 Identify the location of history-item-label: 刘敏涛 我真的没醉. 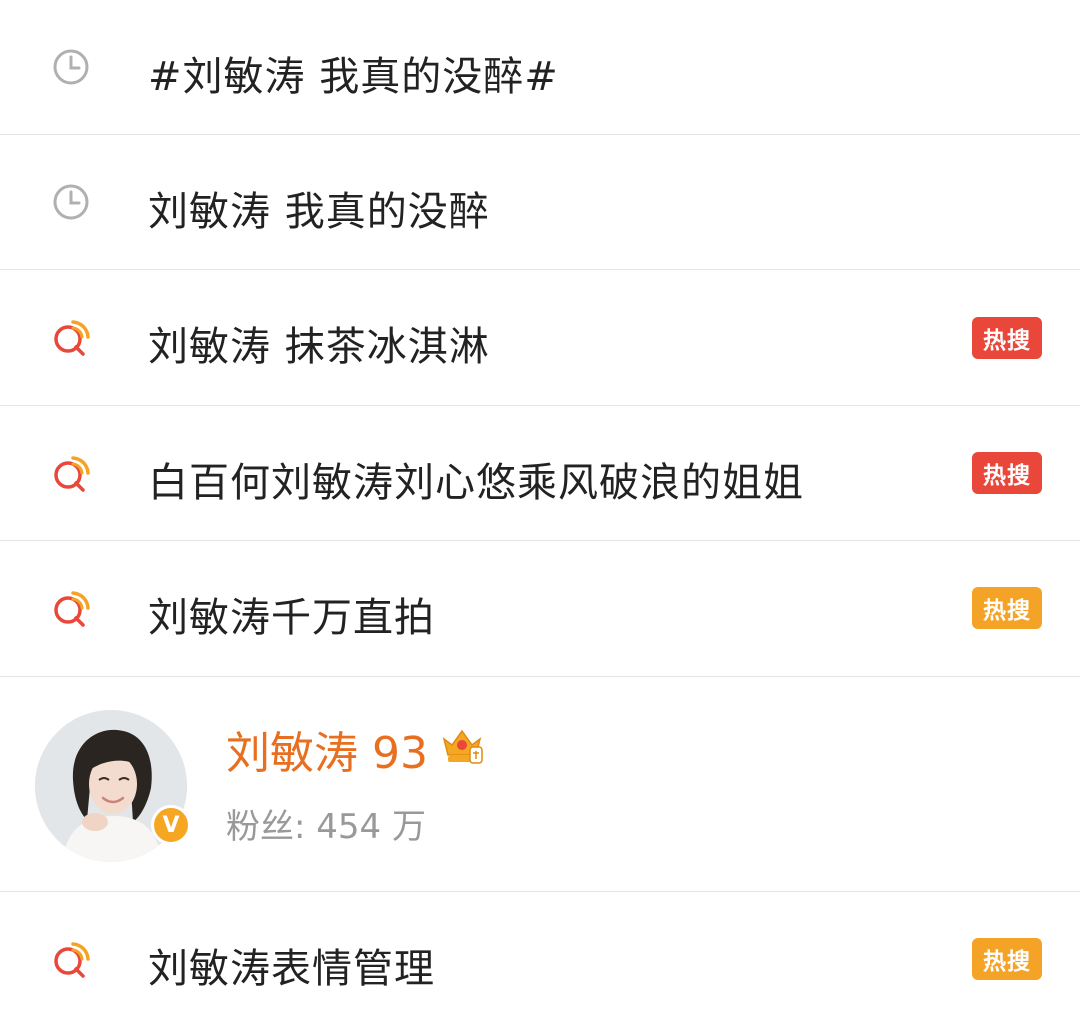
(319, 212).